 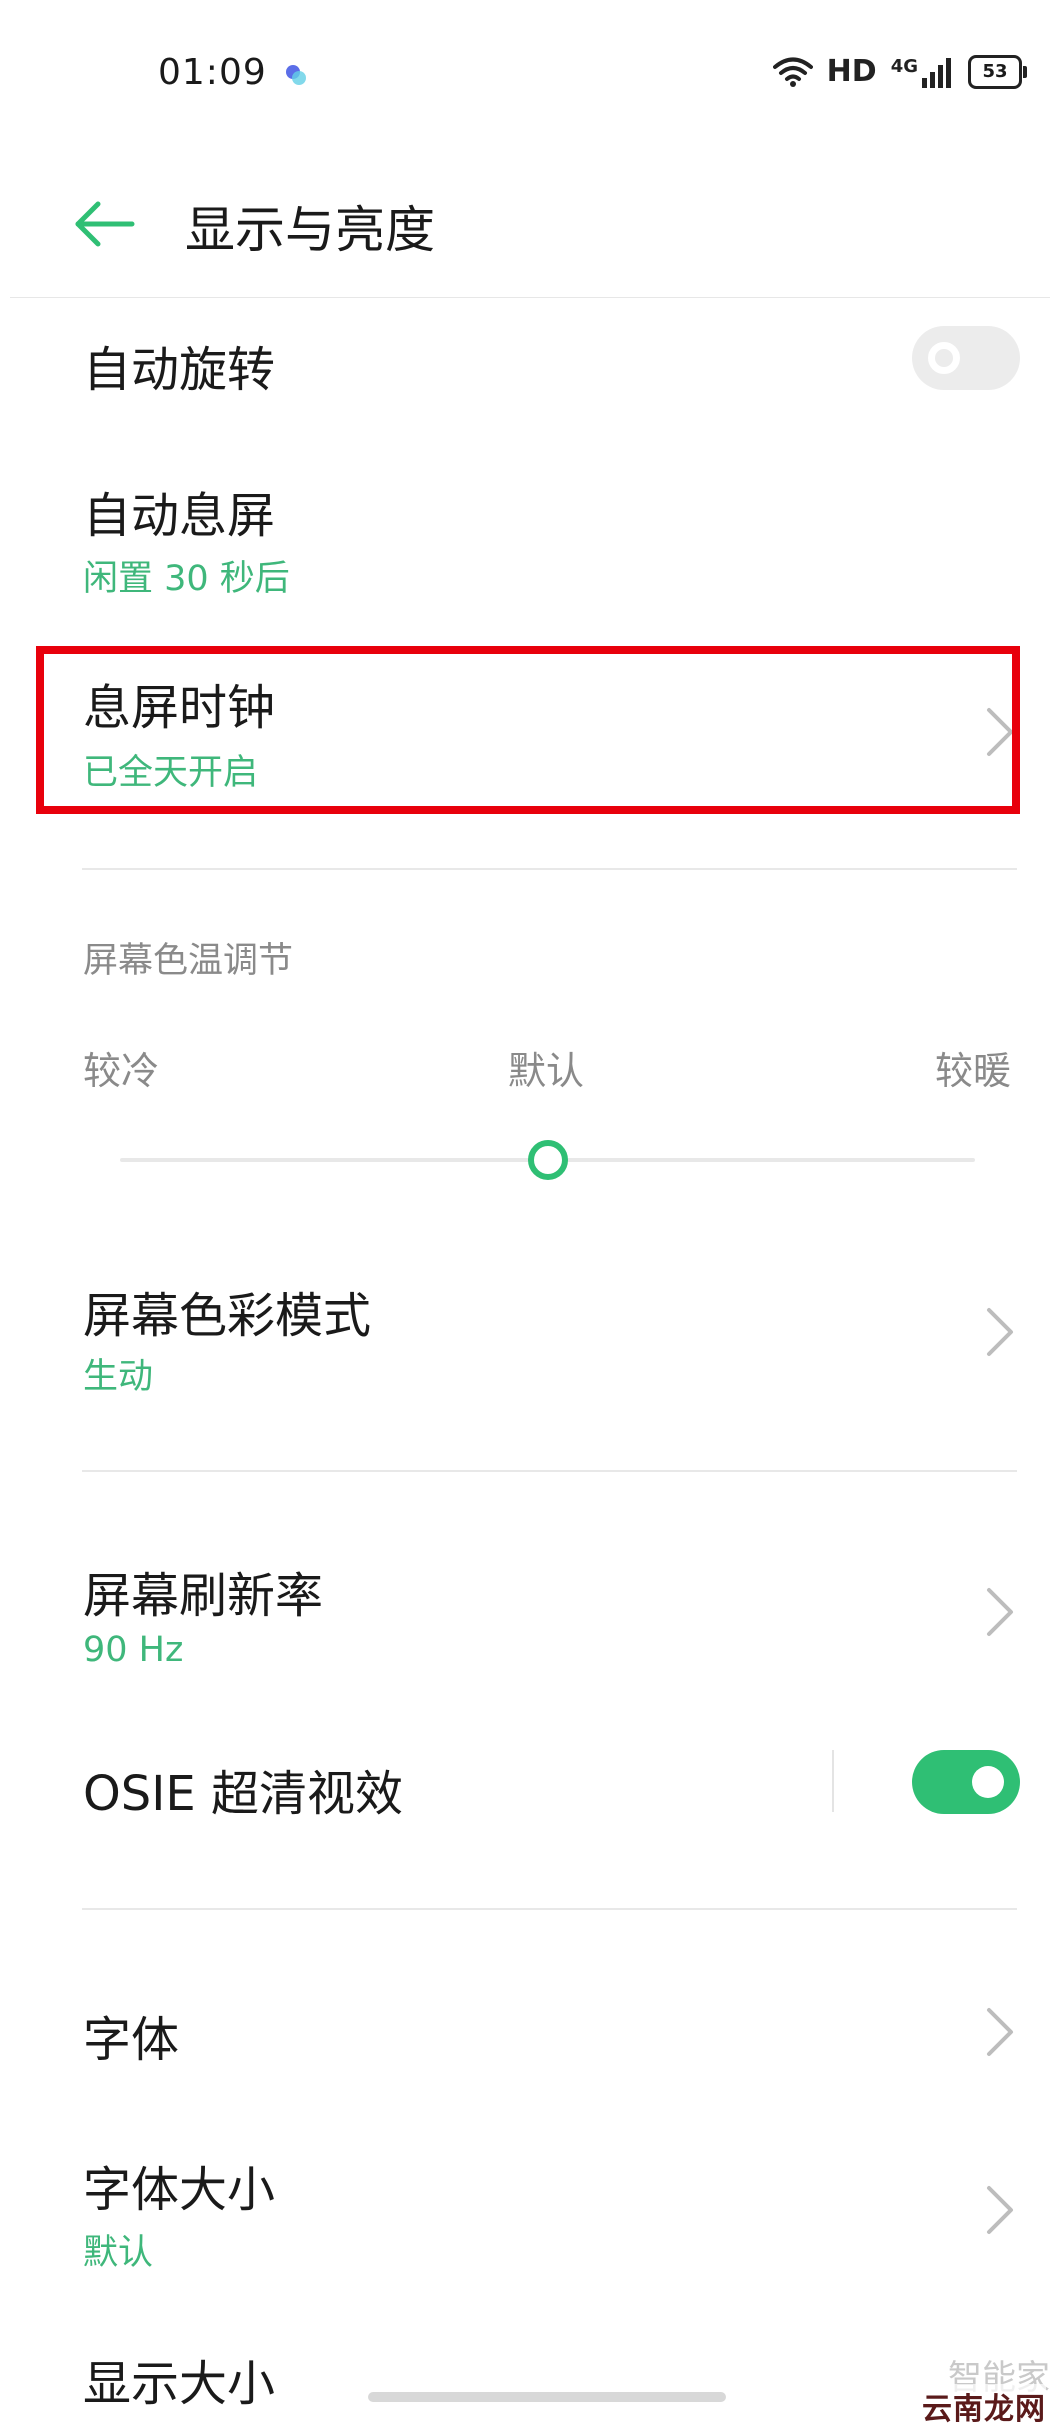 What do you see at coordinates (243, 1794) in the screenshot?
I see `osie-title: OSIE 超清视效` at bounding box center [243, 1794].